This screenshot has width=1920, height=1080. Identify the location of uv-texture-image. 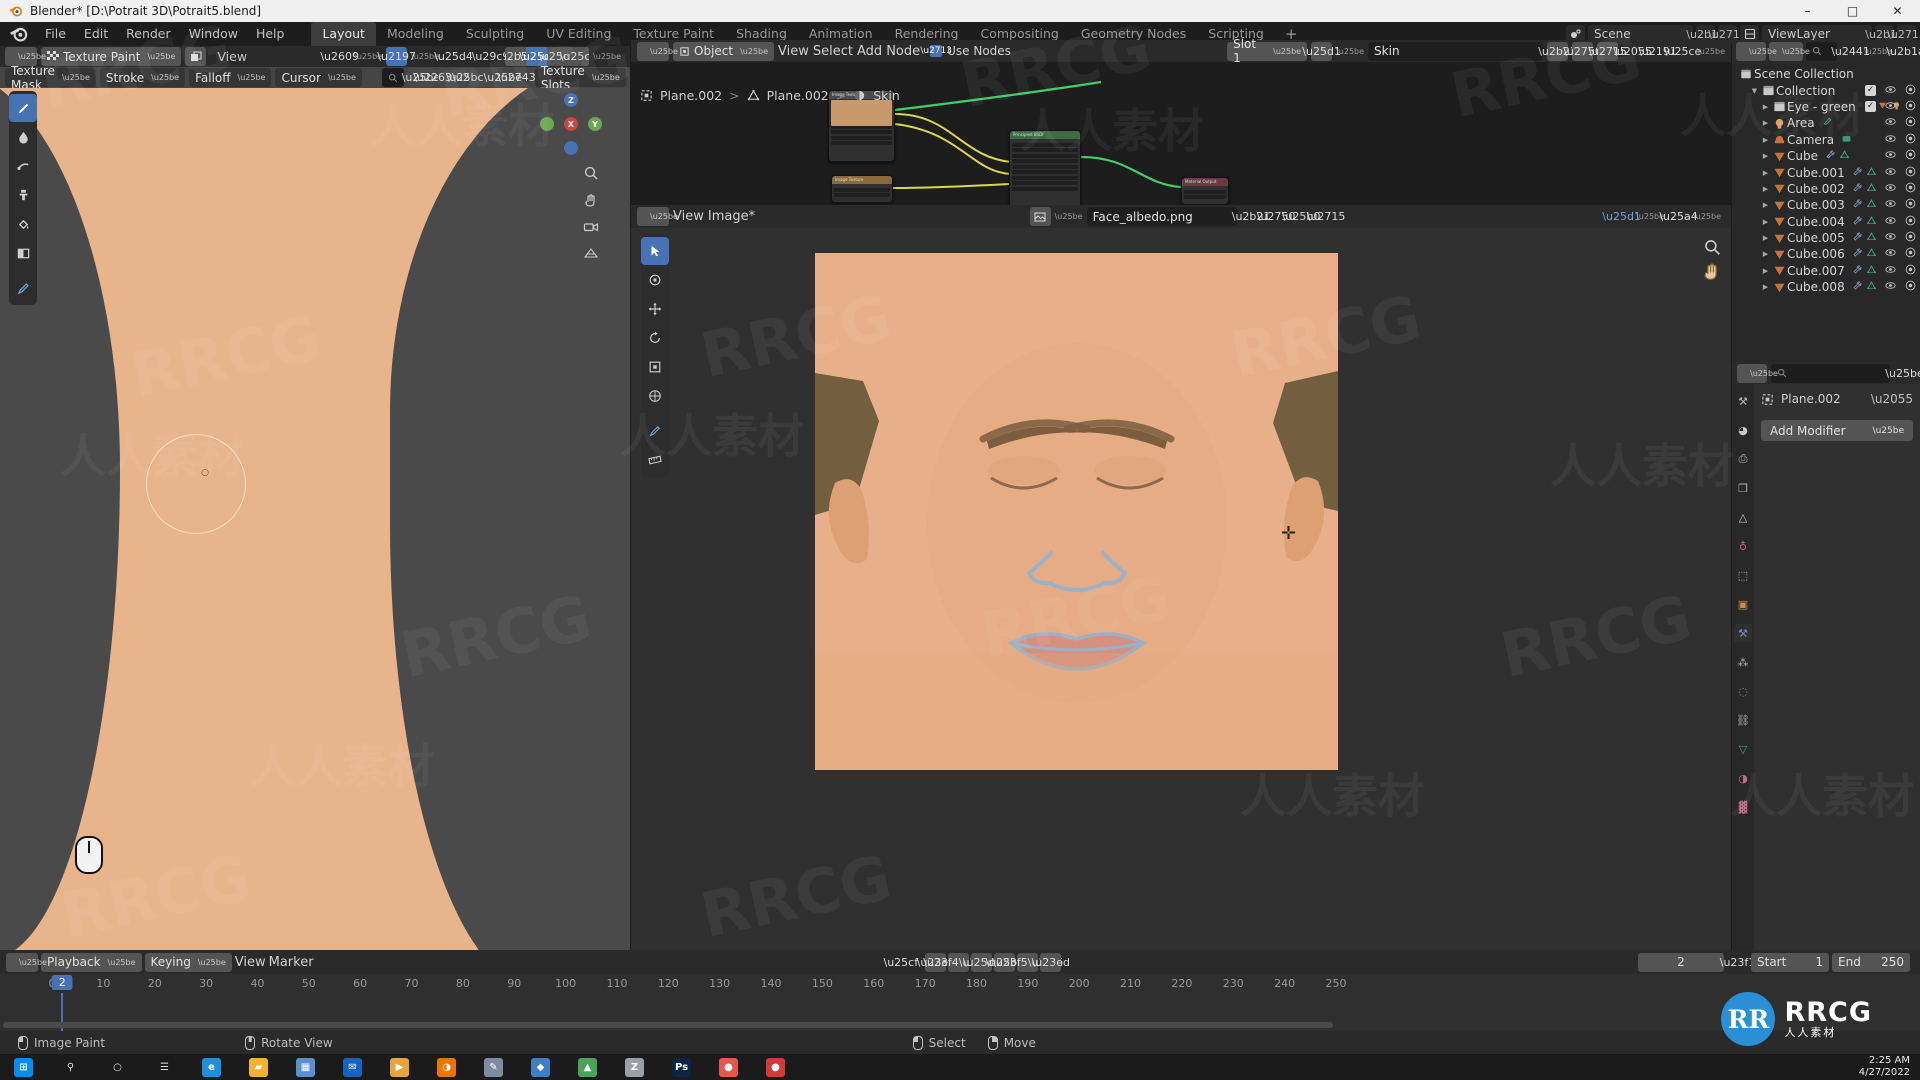
(1076, 511).